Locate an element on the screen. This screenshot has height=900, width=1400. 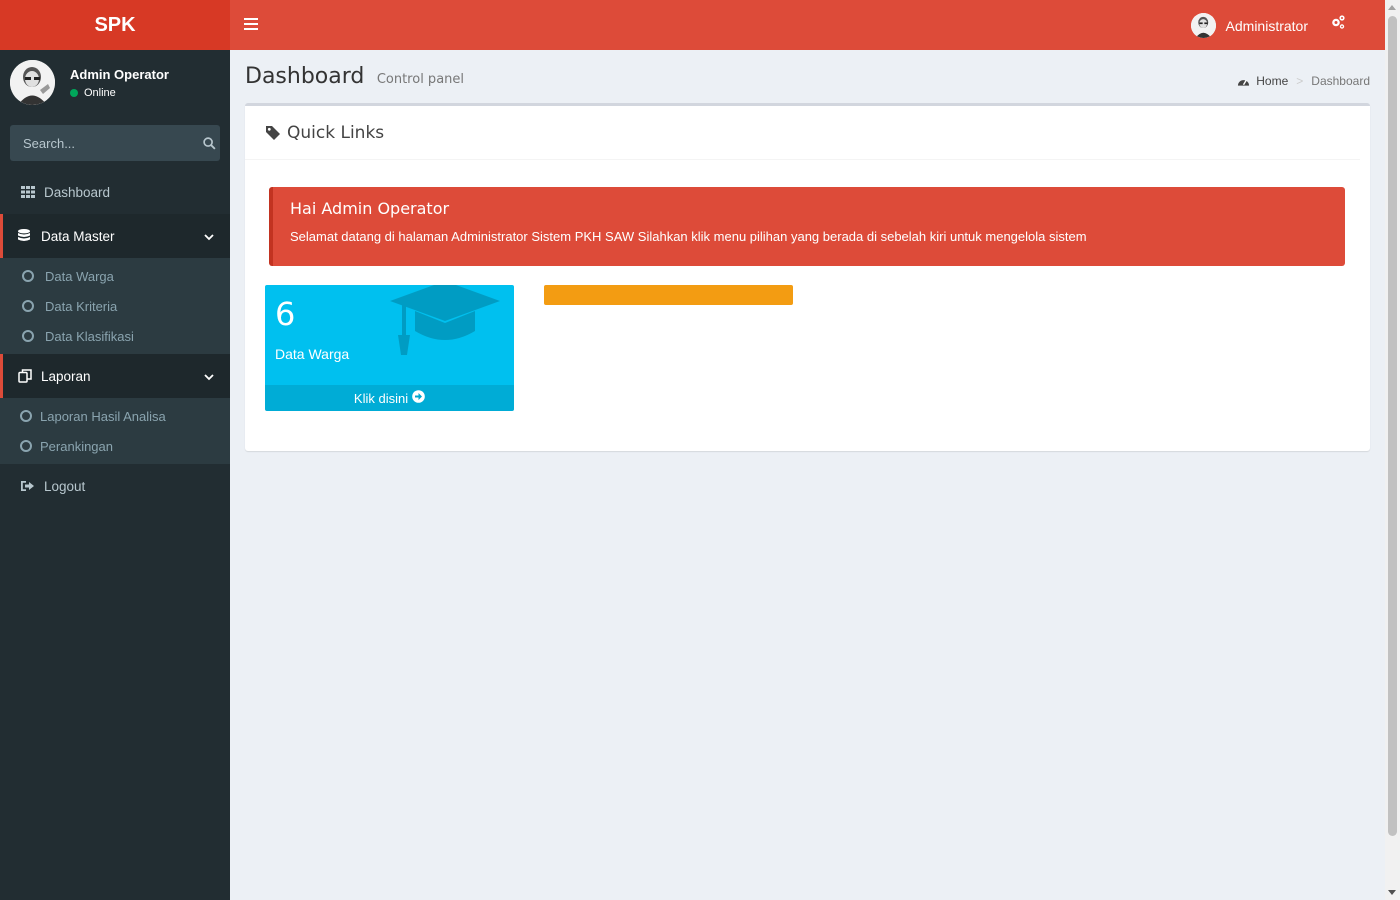
laporan-submenu: Laporan Hasil Analisa Perankingan is located at coordinates (115, 431).